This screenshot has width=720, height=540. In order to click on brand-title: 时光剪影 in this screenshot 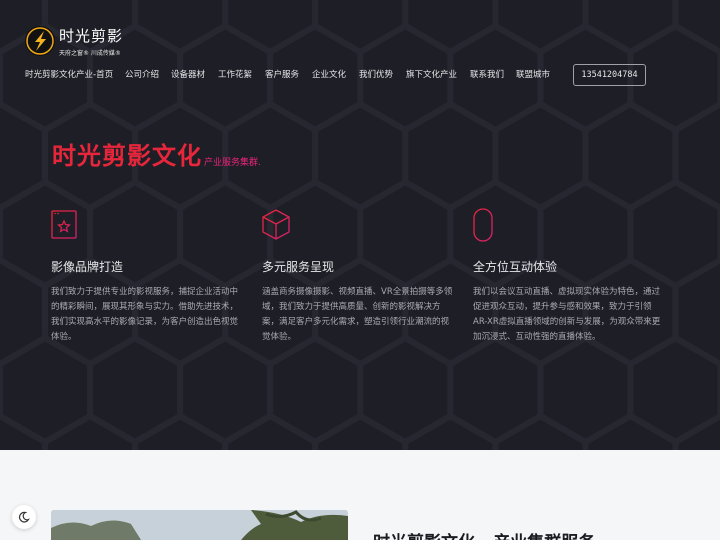, I will do `click(91, 36)`.